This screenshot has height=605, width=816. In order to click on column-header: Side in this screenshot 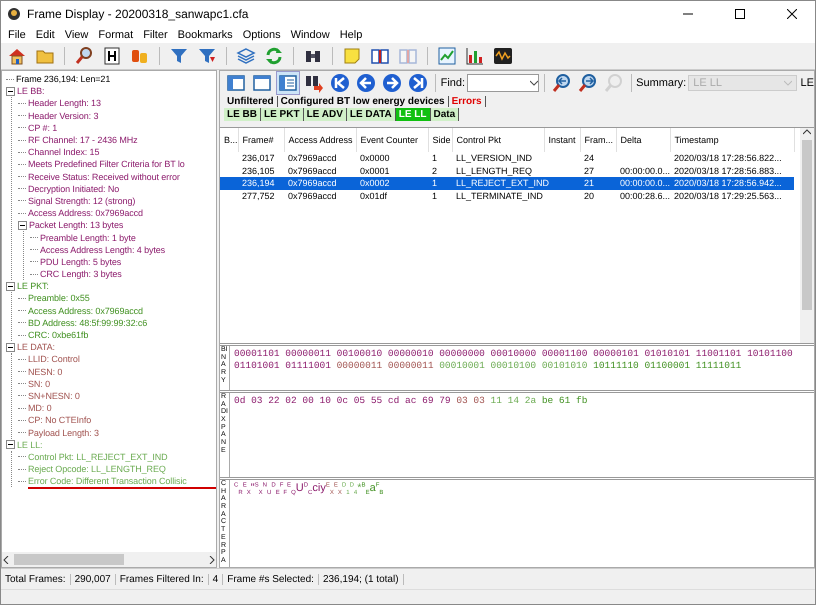, I will do `click(440, 140)`.